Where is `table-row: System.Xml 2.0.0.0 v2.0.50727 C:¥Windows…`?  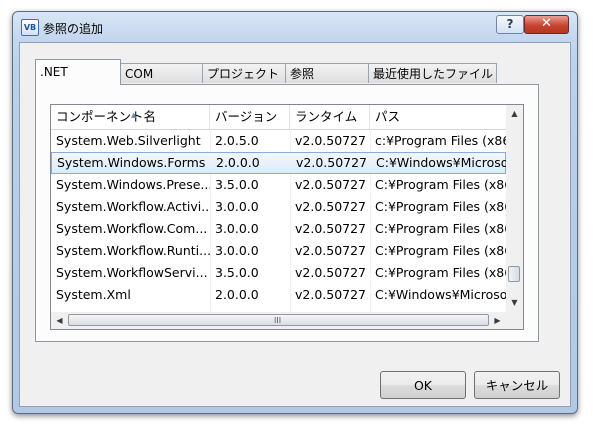 table-row: System.Xml 2.0.0.0 v2.0.50727 C:¥Windows… is located at coordinates (278, 295).